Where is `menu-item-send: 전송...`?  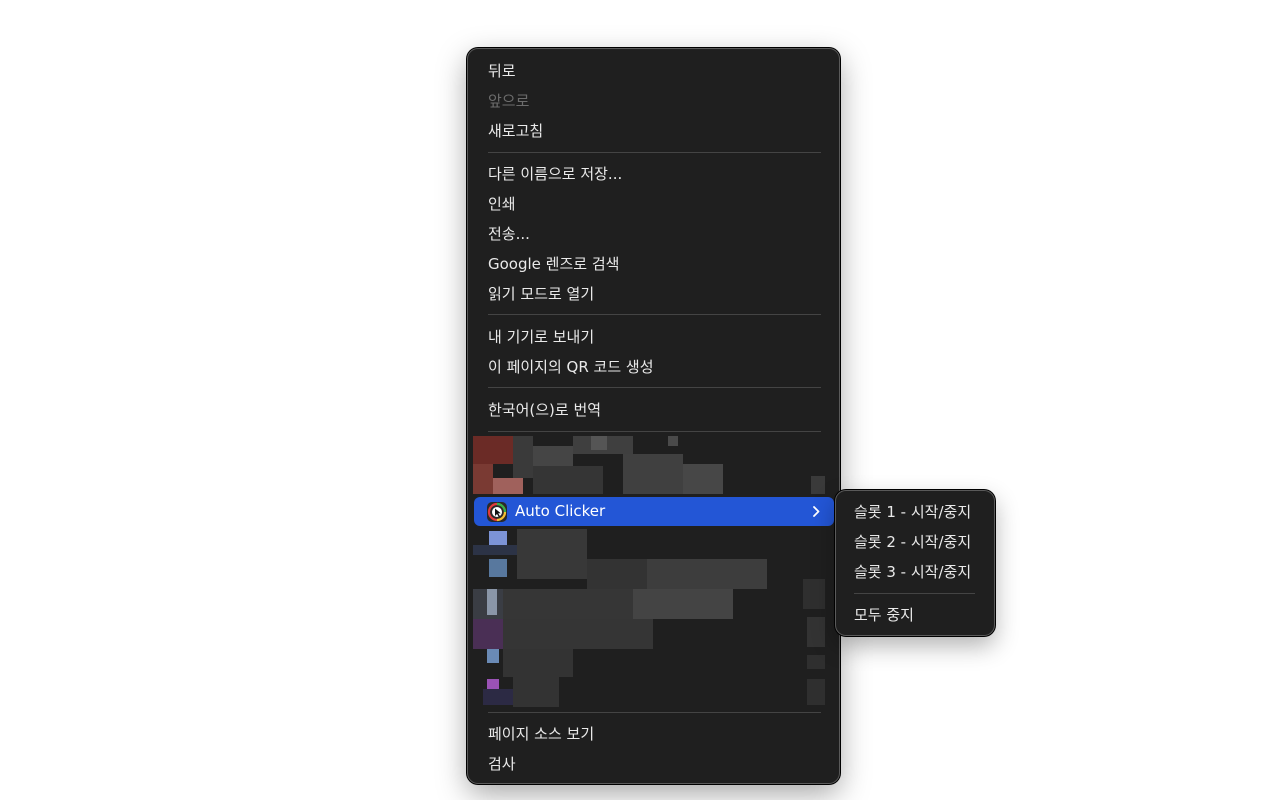 menu-item-send: 전송... is located at coordinates (509, 234).